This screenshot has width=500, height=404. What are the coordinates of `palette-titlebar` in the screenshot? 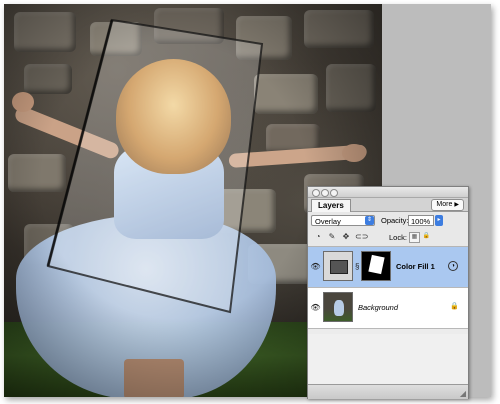 It's located at (388, 192).